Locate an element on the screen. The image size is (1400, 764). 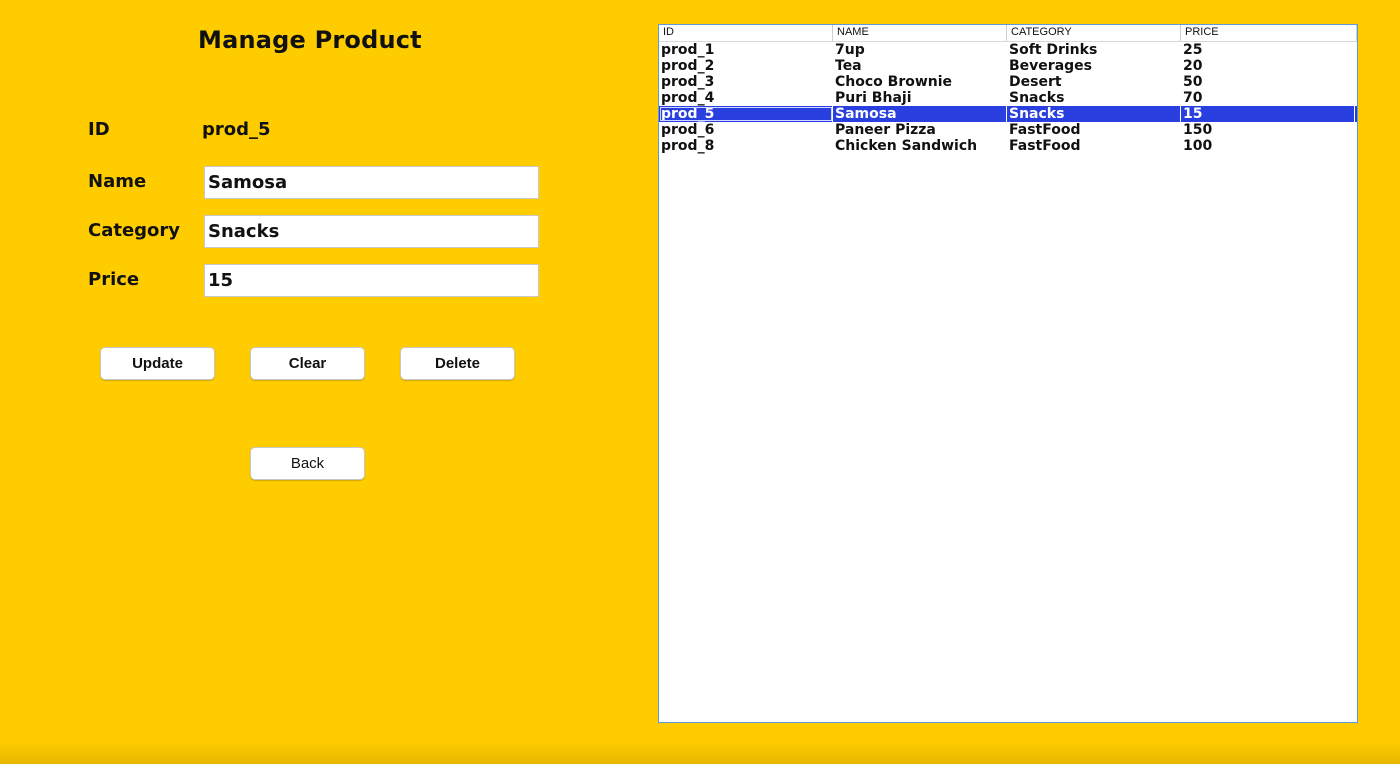
cell-category: Desert is located at coordinates (1035, 82).